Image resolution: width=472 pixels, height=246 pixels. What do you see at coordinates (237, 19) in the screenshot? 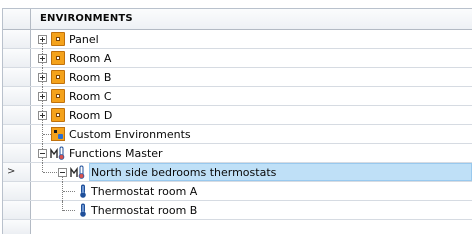
I see `grid-header: ENVIRONMENTS` at bounding box center [237, 19].